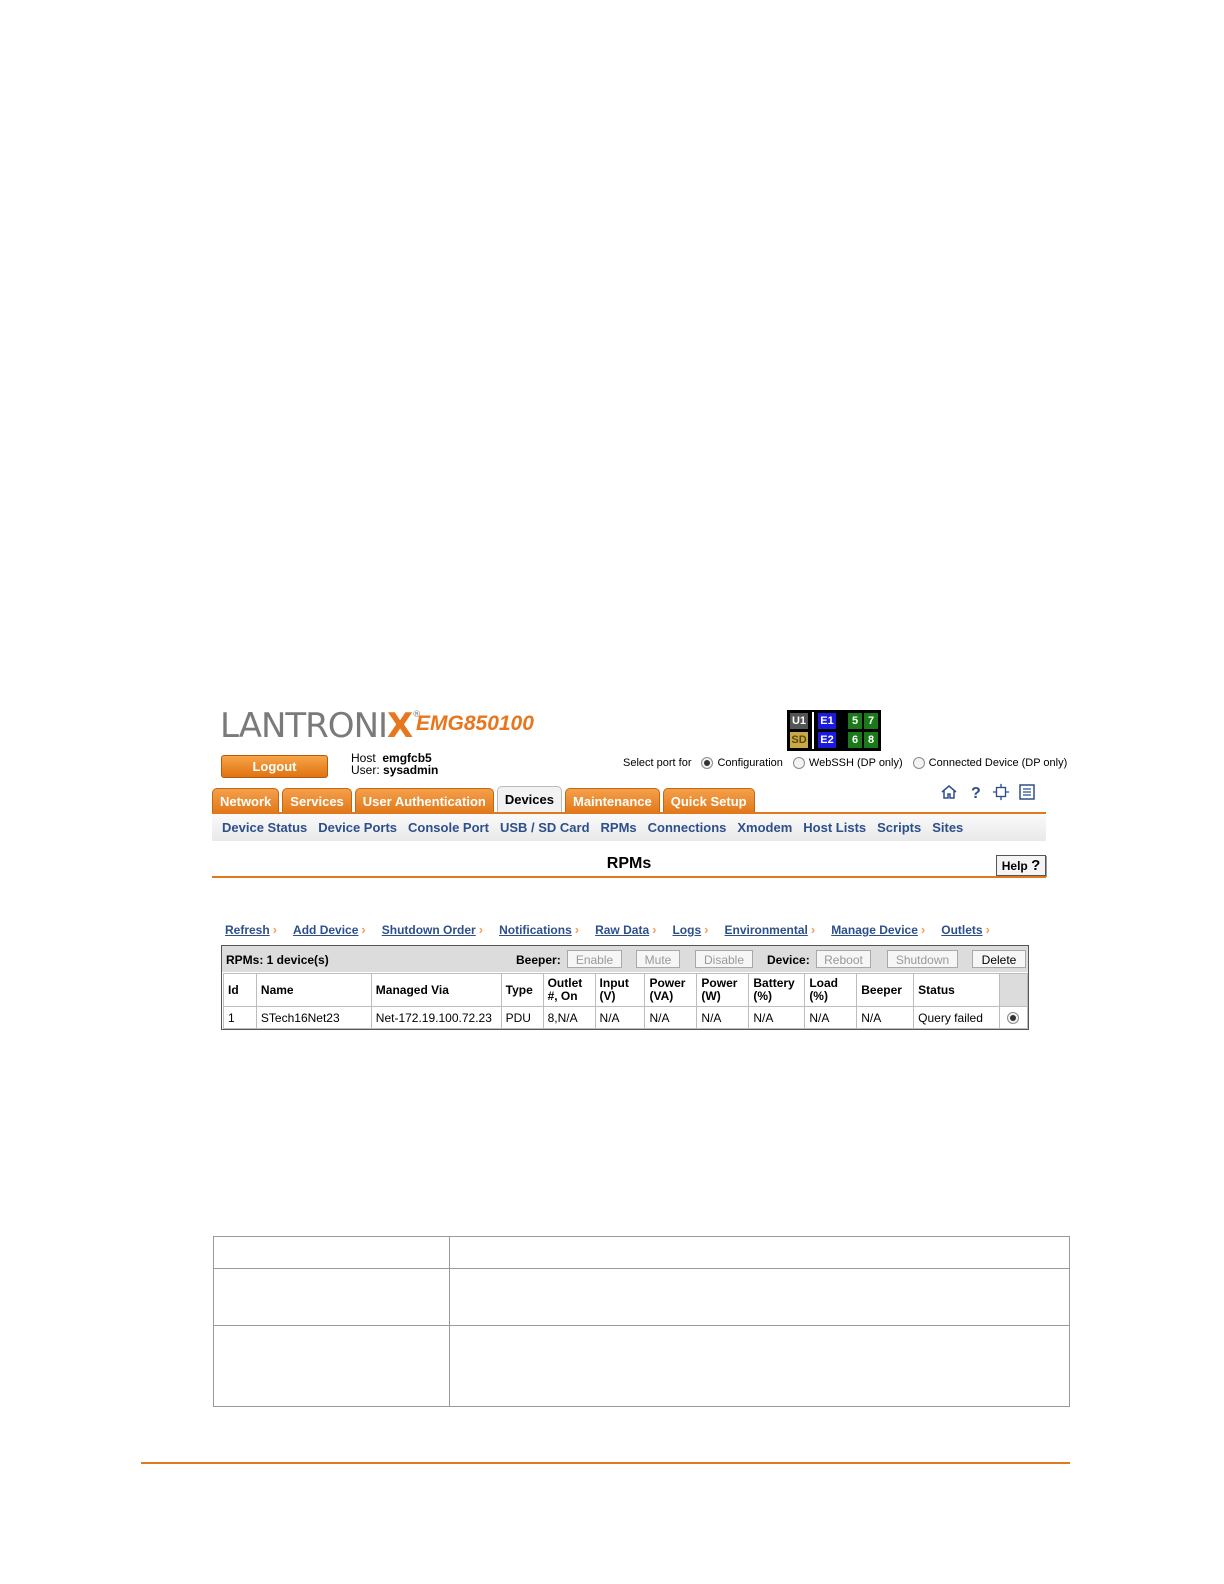  What do you see at coordinates (831, 1017) in the screenshot?
I see `cell-load: N/A` at bounding box center [831, 1017].